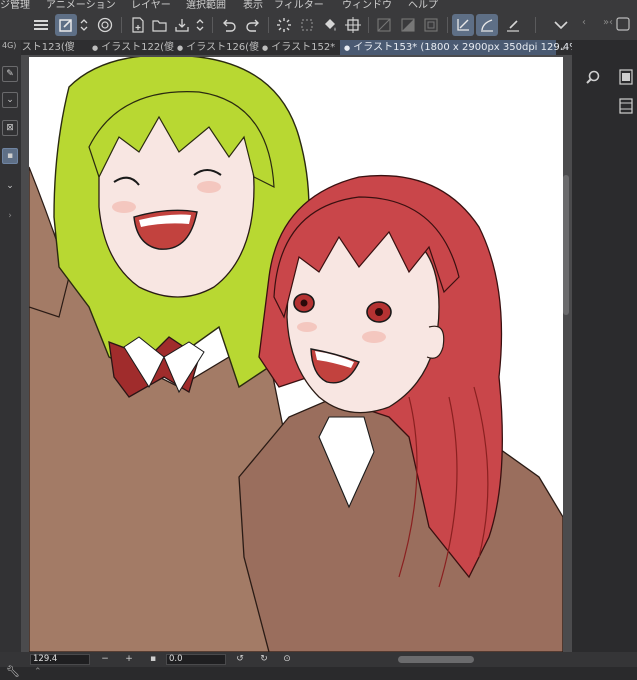 The height and width of the screenshot is (680, 637). I want to click on horizontal-scrollbar, so click(436, 659).